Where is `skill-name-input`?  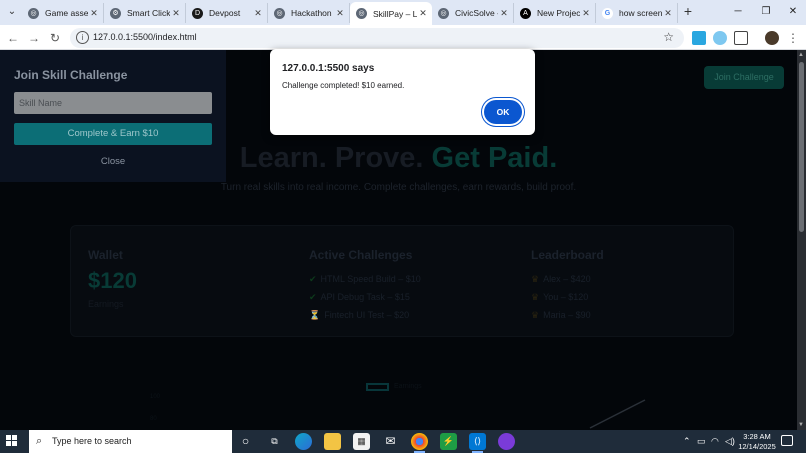 skill-name-input is located at coordinates (113, 103).